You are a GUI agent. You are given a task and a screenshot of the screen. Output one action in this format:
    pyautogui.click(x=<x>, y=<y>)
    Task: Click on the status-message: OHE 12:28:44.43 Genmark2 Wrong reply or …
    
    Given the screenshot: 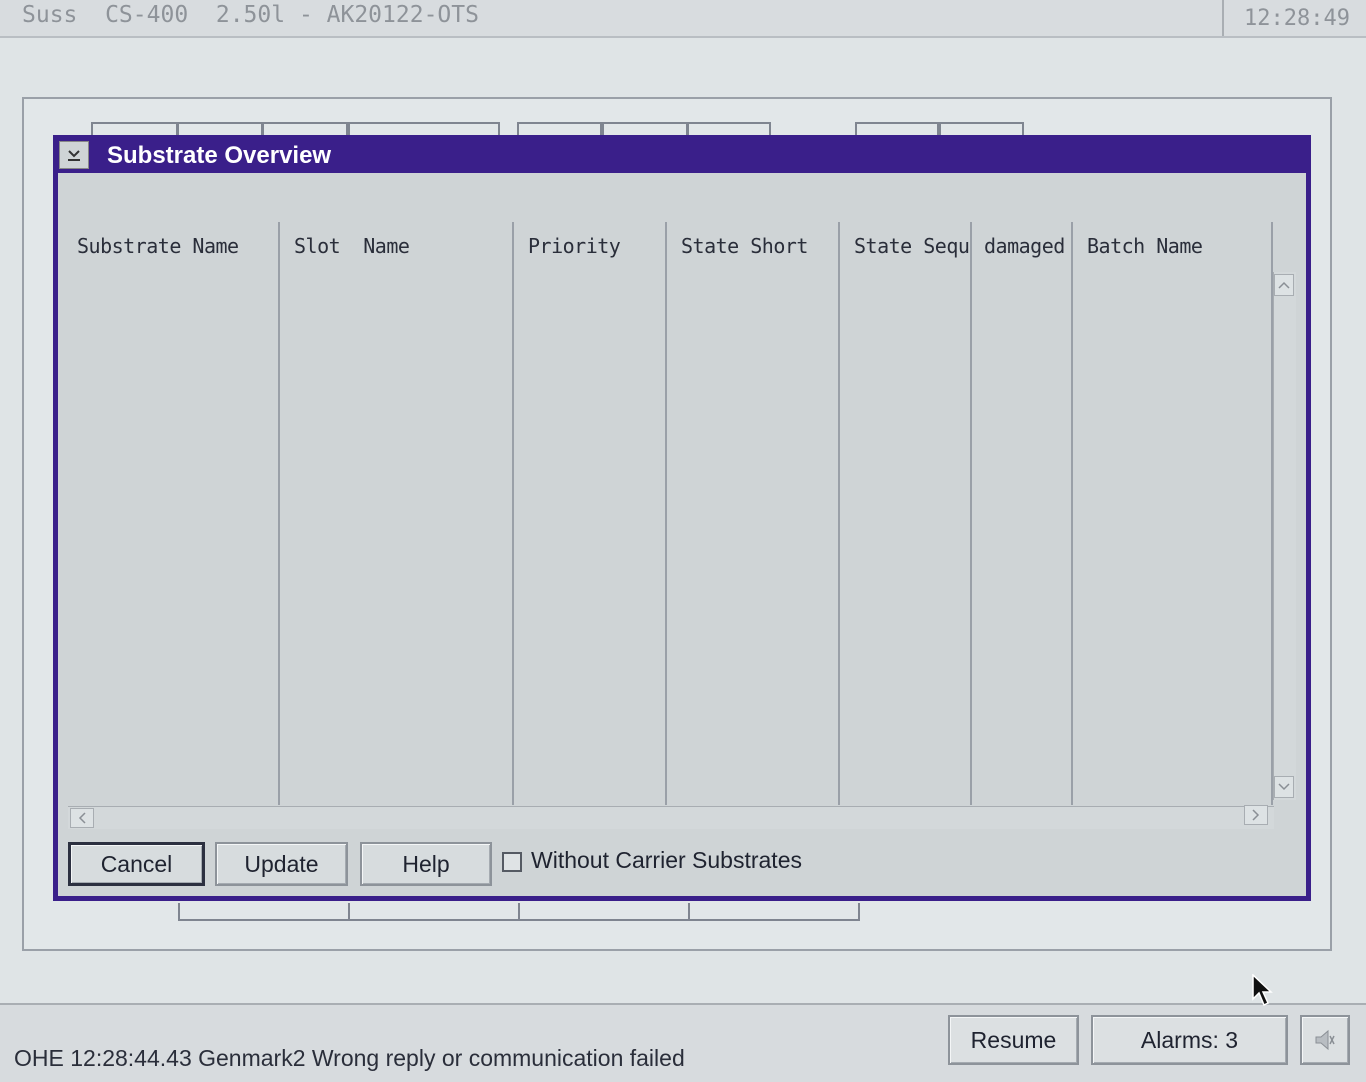 What is the action you would take?
    pyautogui.click(x=349, y=1058)
    